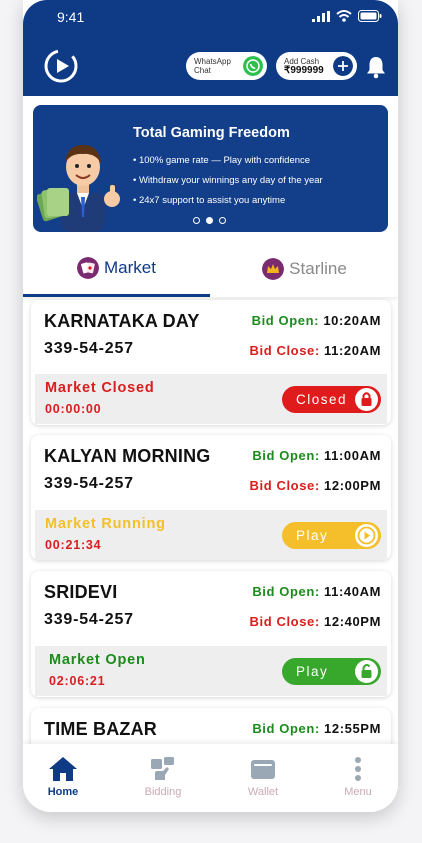 This screenshot has height=843, width=422. What do you see at coordinates (212, 61) in the screenshot?
I see `whatsapp-label: WhatsApp` at bounding box center [212, 61].